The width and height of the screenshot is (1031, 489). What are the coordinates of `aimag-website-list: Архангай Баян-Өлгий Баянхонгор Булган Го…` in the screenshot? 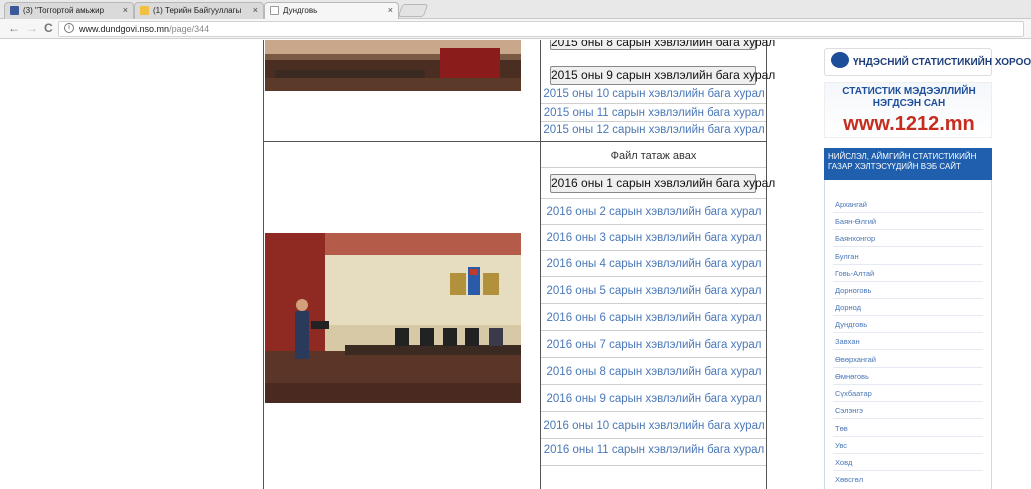 It's located at (908, 334).